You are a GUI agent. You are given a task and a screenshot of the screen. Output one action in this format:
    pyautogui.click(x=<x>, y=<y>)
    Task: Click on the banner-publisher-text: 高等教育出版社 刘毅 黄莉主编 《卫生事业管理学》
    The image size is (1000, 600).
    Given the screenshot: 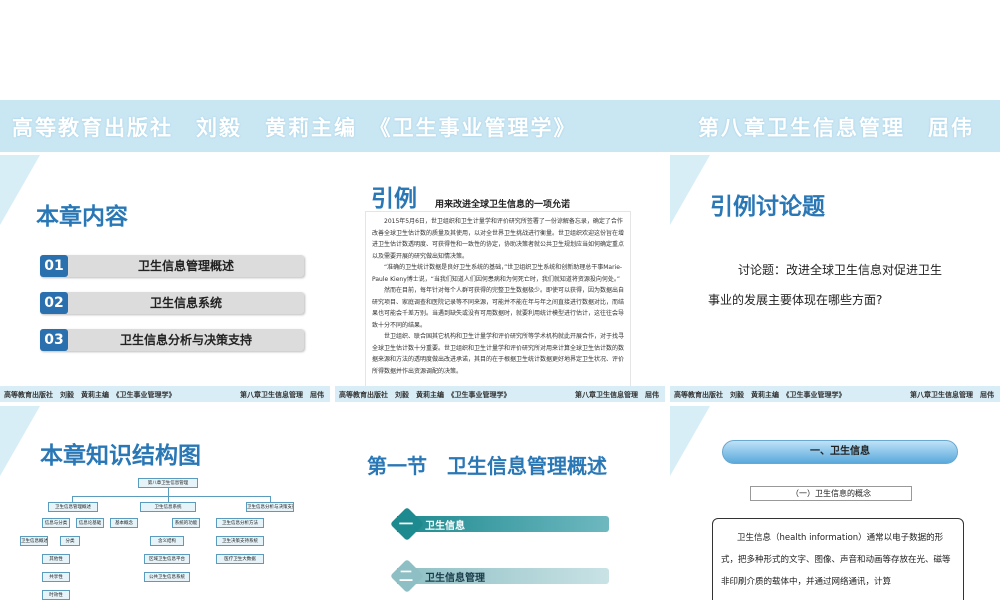 What is the action you would take?
    pyautogui.click(x=294, y=127)
    